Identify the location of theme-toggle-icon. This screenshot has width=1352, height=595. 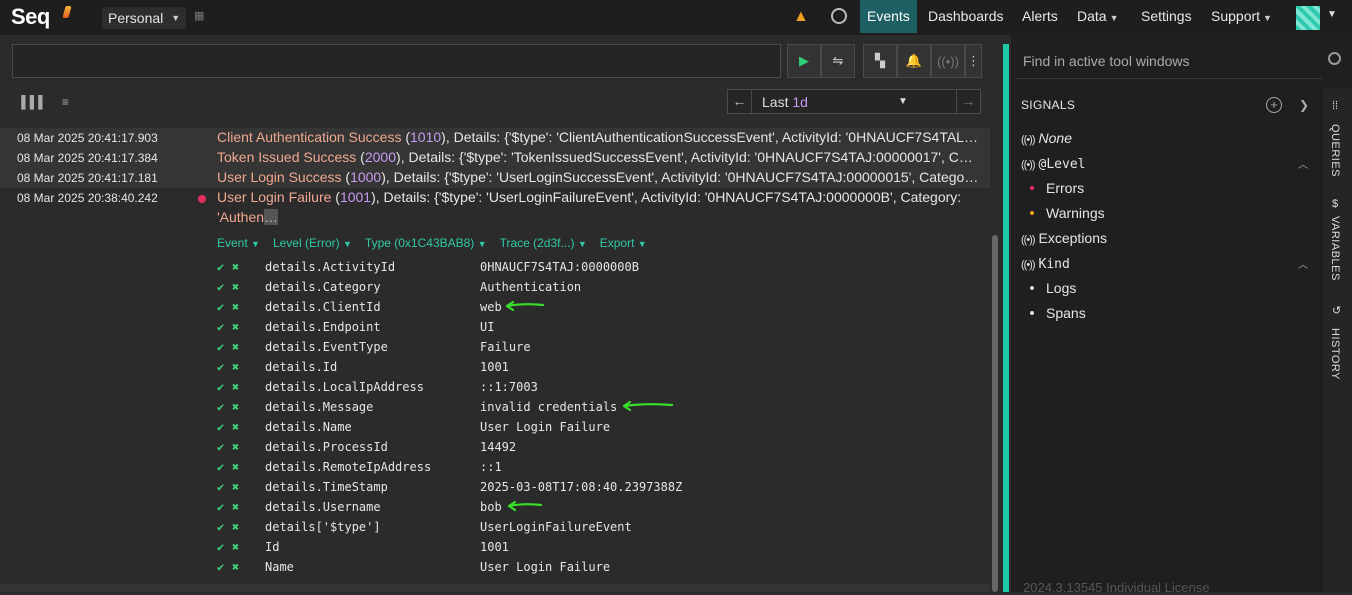
(839, 16).